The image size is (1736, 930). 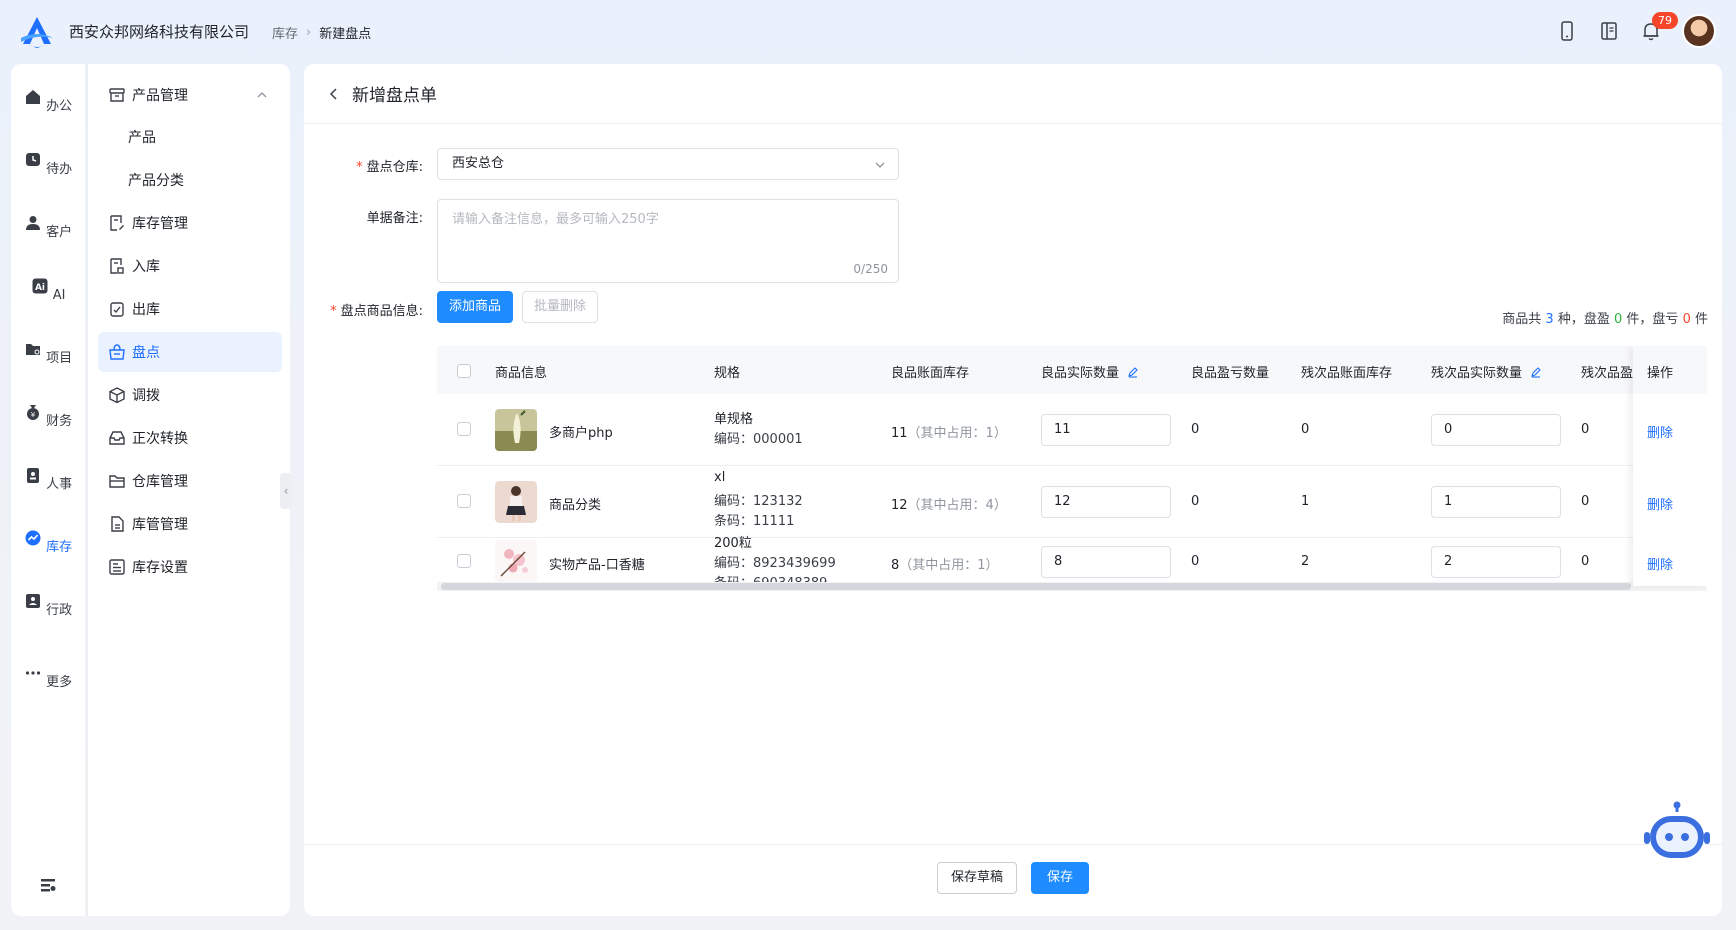 I want to click on submenu-label: 仓库管理, so click(x=160, y=482).